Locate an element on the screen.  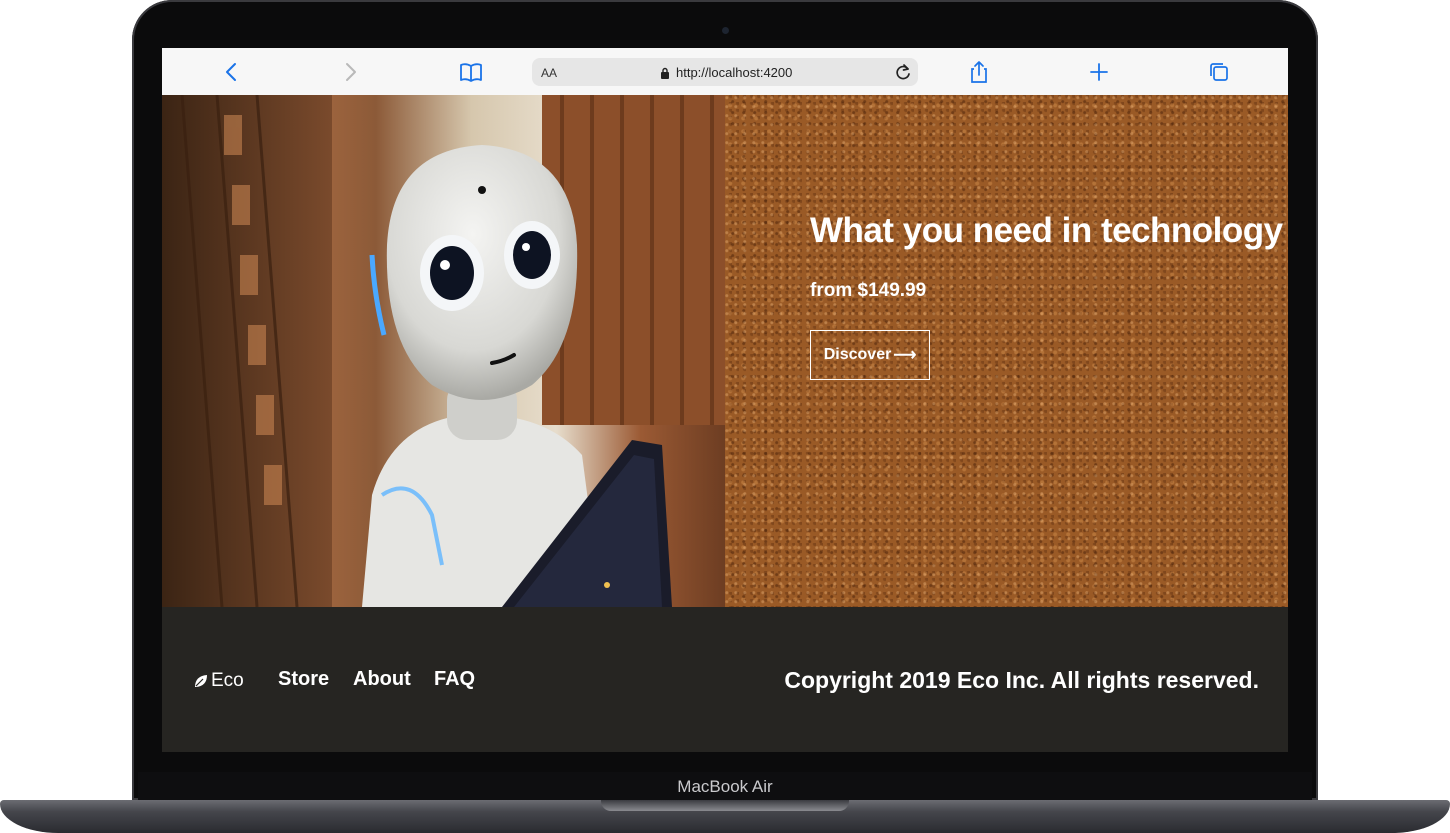
tabs-icon is located at coordinates (1219, 72).